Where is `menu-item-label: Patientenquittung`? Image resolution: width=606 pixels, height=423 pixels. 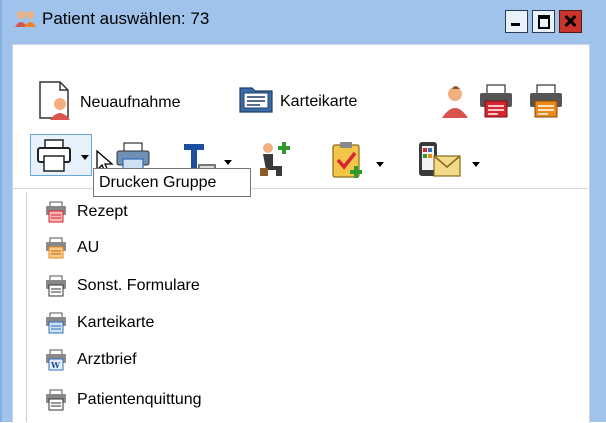 menu-item-label: Patientenquittung is located at coordinates (139, 399).